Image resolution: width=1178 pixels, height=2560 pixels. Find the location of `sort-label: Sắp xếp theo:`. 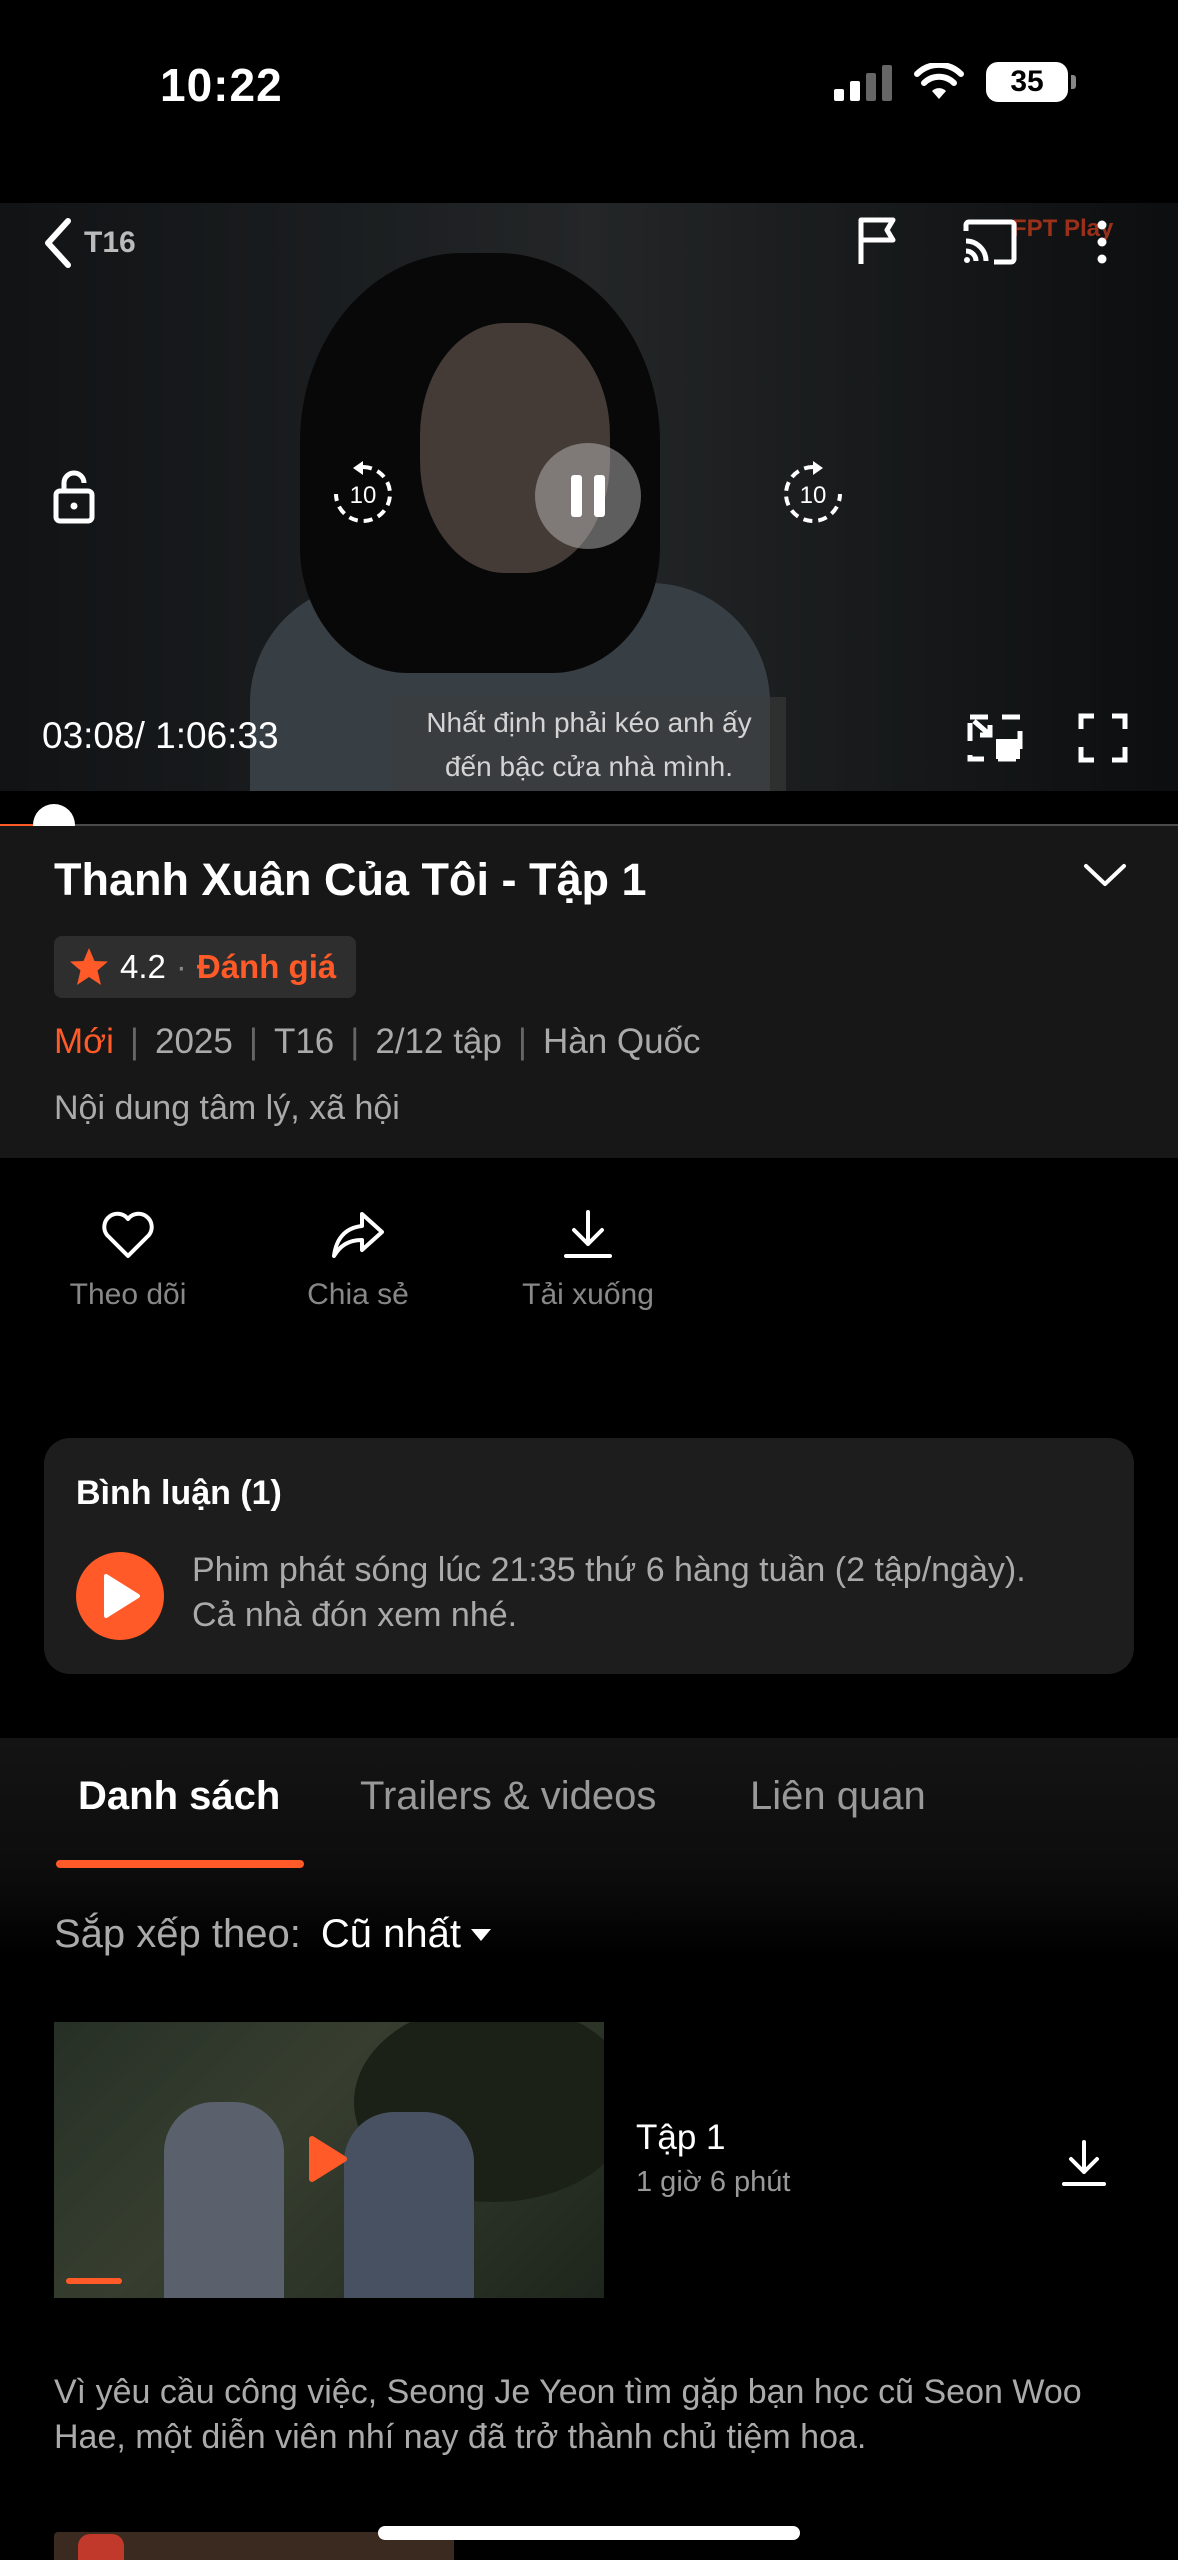

sort-label: Sắp xếp theo: is located at coordinates (177, 1934).